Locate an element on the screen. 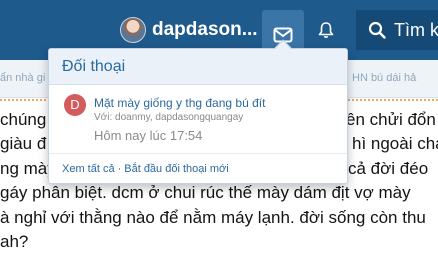  conversation-avatar: D is located at coordinates (75, 105).